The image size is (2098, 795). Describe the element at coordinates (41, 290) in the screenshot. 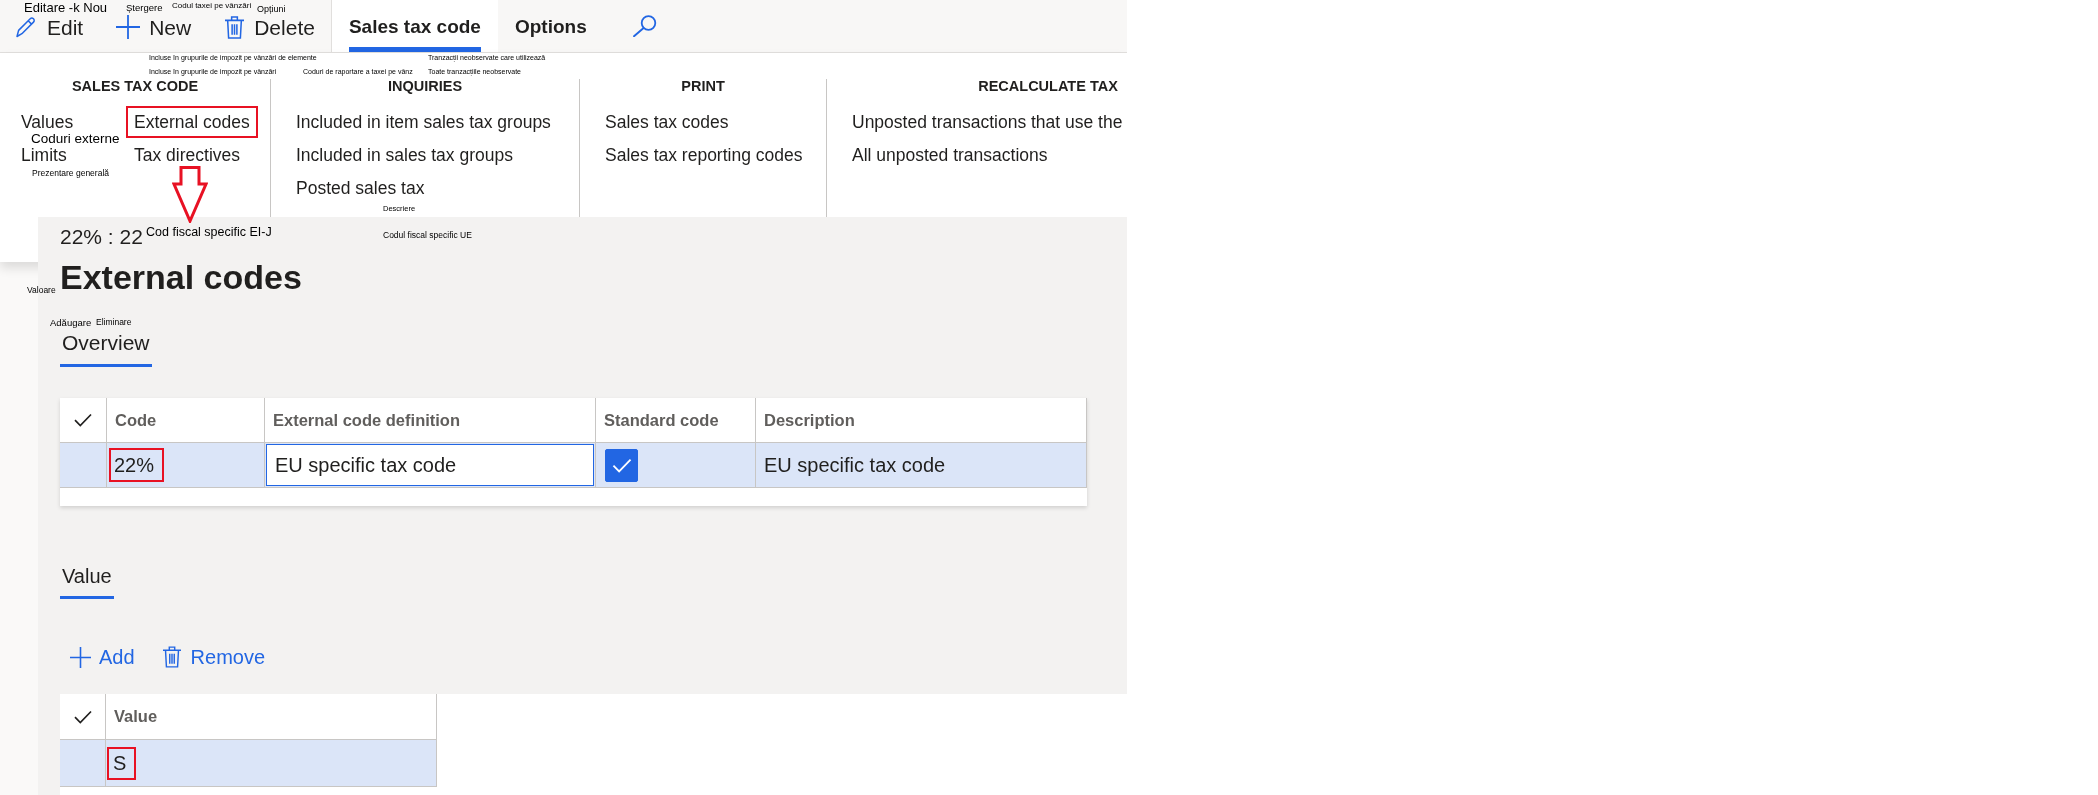

I see `translation-label: Valoare` at that location.